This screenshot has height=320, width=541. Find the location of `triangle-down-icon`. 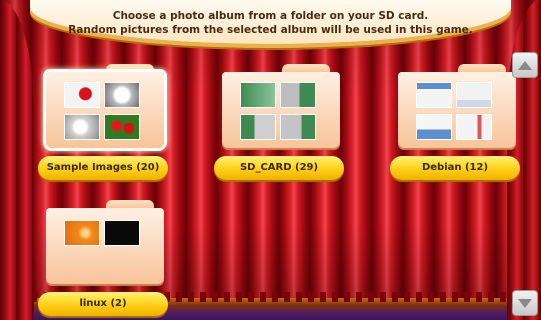

triangle-down-icon is located at coordinates (525, 303).